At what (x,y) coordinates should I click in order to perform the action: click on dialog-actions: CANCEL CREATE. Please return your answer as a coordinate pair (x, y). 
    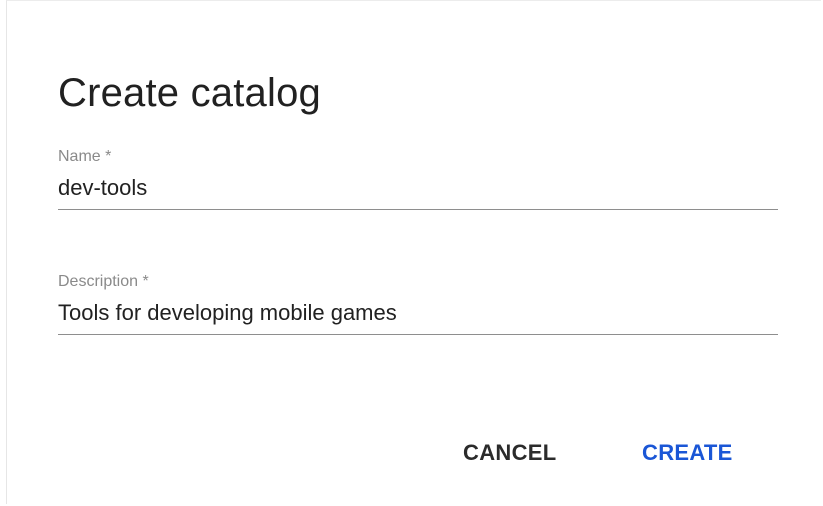
    Looking at the image, I should click on (414, 453).